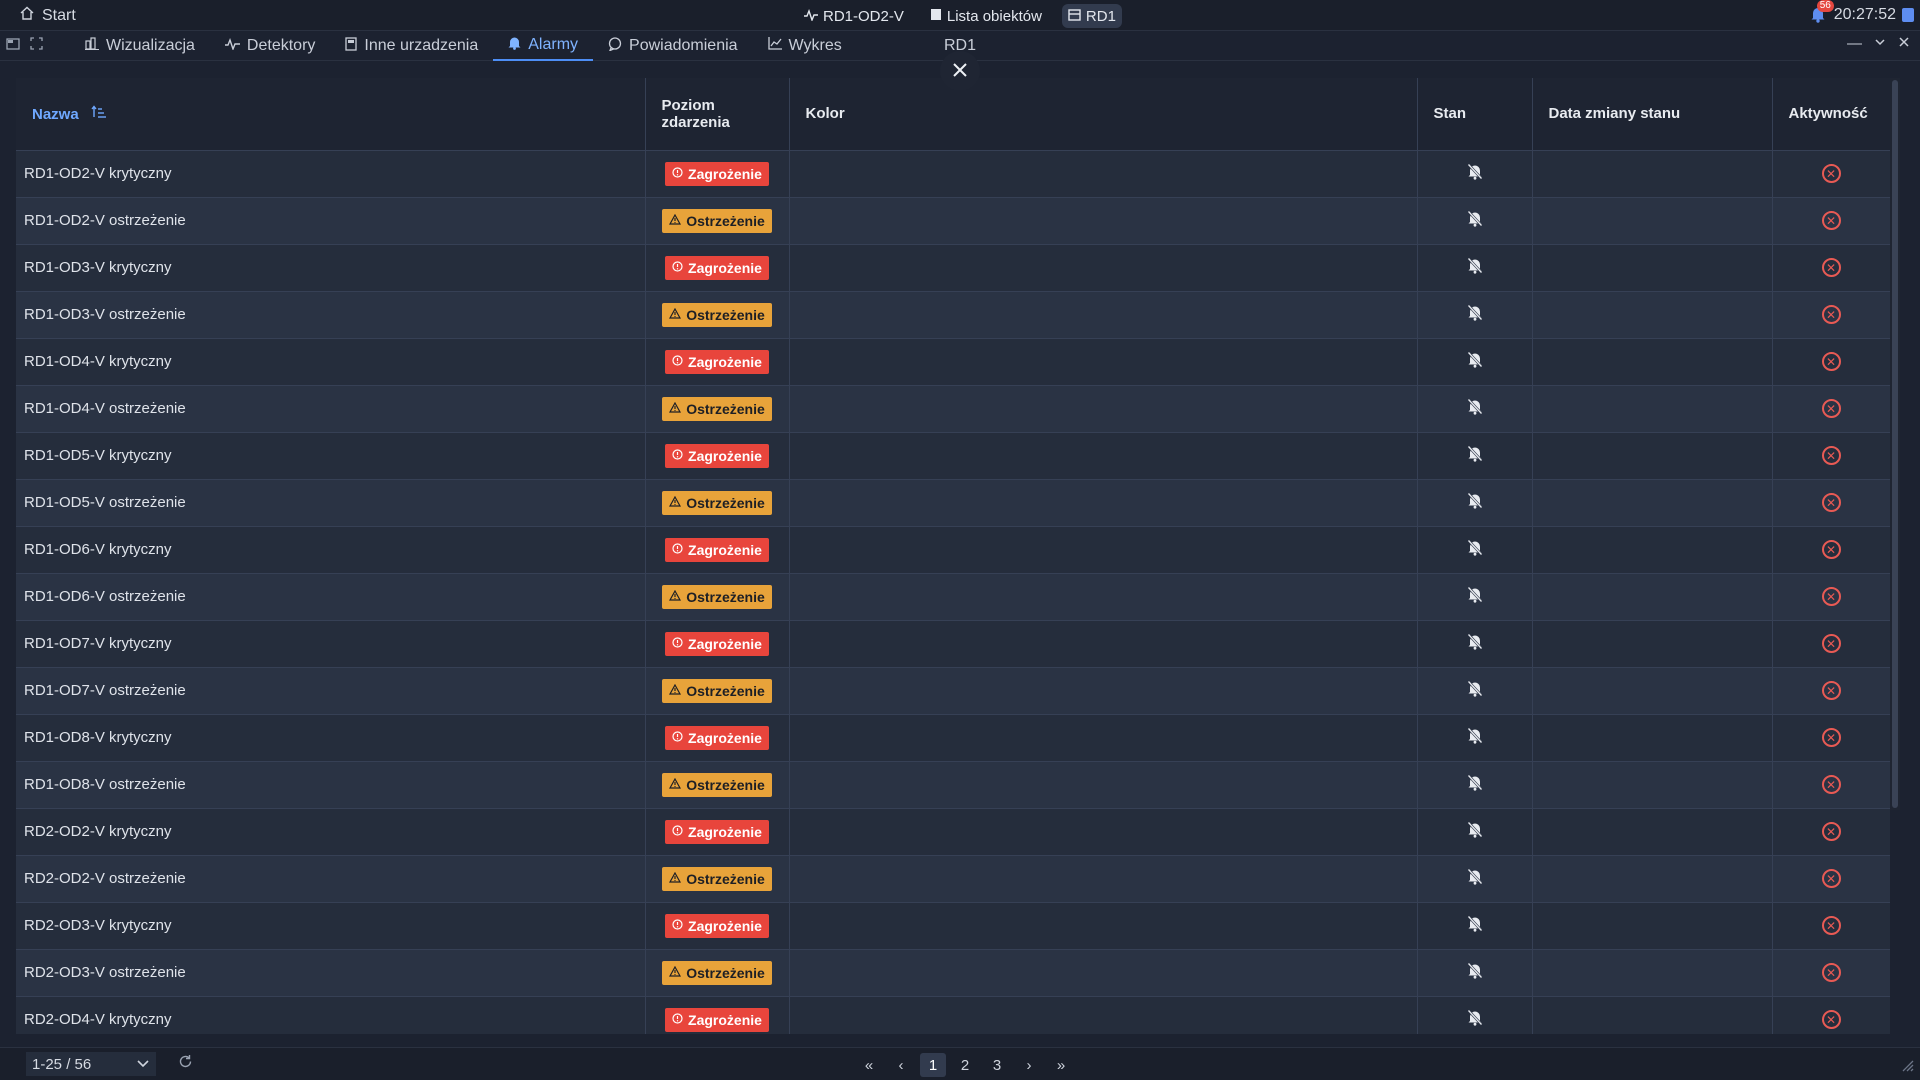 The height and width of the screenshot is (1080, 1920). What do you see at coordinates (331, 926) in the screenshot?
I see `cell-name: RD2-OD3-V krytyczny` at bounding box center [331, 926].